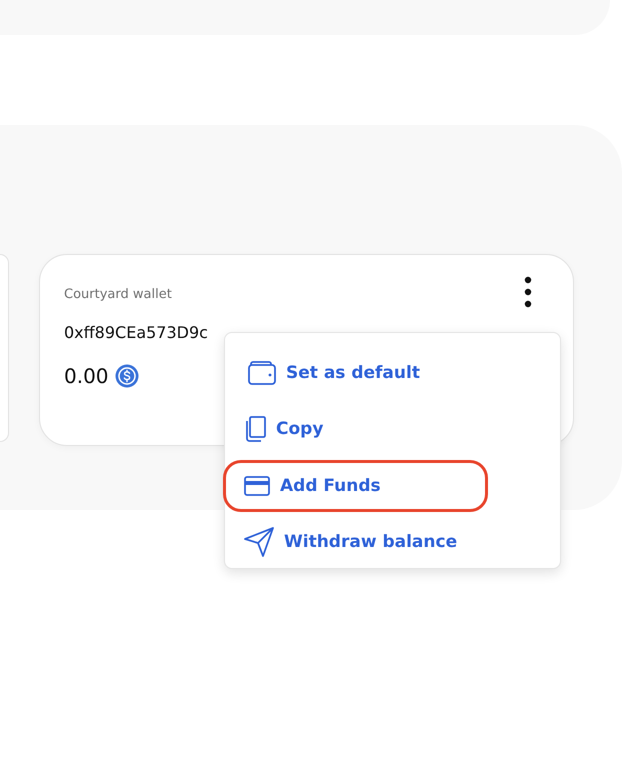 The image size is (638, 764). Describe the element at coordinates (262, 373) in the screenshot. I see `wallet-icon` at that location.